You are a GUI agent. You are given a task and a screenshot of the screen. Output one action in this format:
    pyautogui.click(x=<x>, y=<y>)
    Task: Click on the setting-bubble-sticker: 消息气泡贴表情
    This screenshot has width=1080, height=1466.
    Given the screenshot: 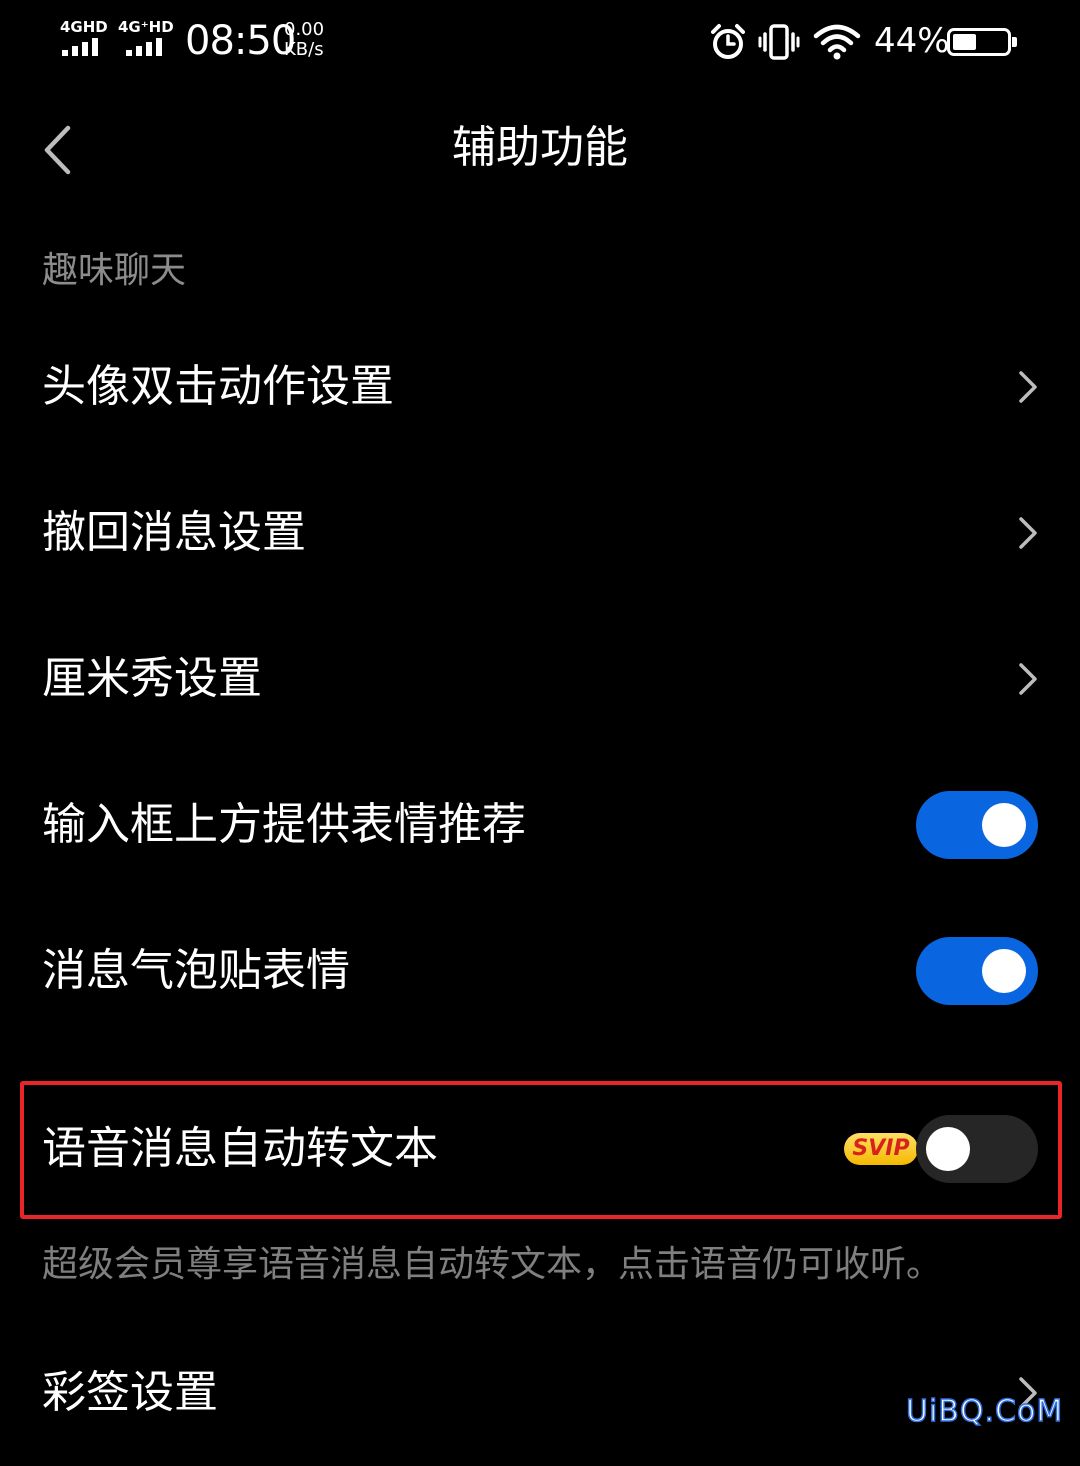 What is the action you would take?
    pyautogui.click(x=540, y=971)
    